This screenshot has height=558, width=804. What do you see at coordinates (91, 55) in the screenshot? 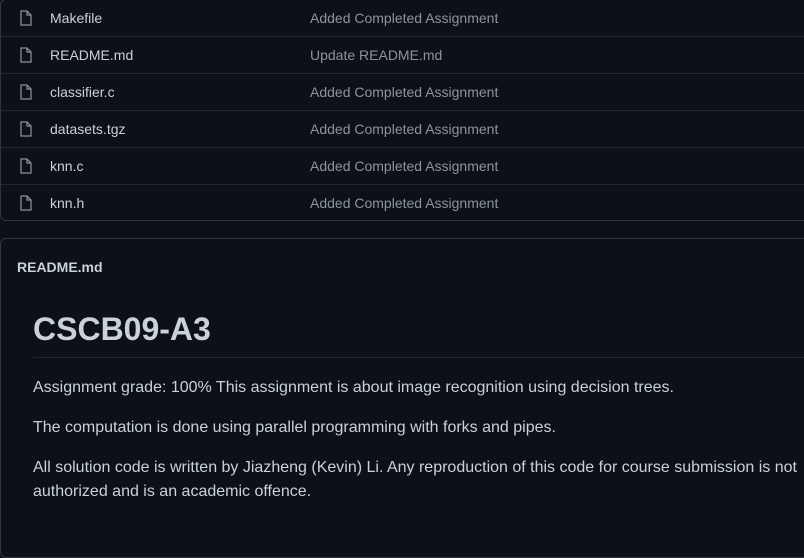
I see `file-name-link: README.md` at bounding box center [91, 55].